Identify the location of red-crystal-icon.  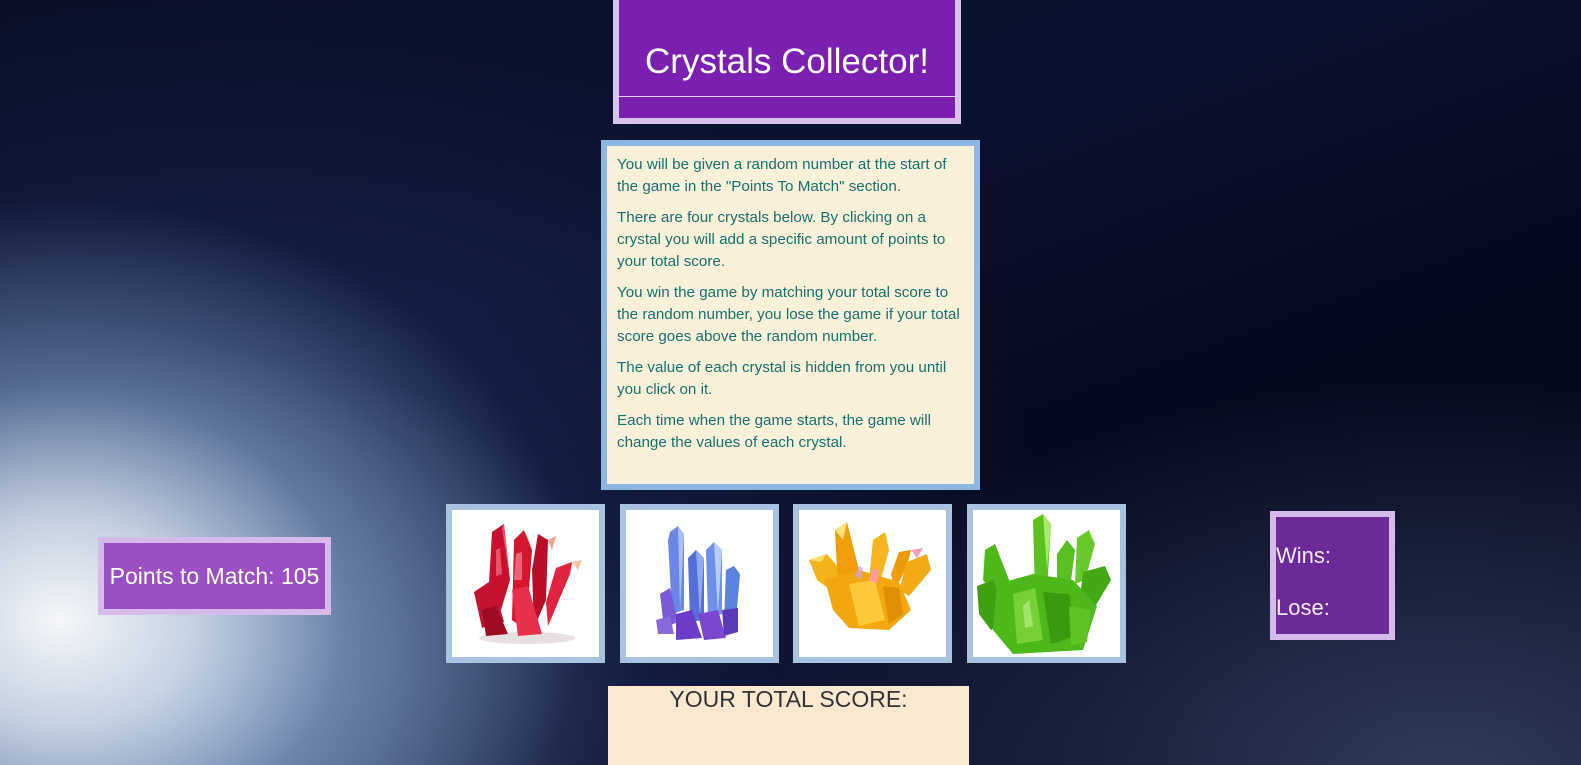
(528, 584).